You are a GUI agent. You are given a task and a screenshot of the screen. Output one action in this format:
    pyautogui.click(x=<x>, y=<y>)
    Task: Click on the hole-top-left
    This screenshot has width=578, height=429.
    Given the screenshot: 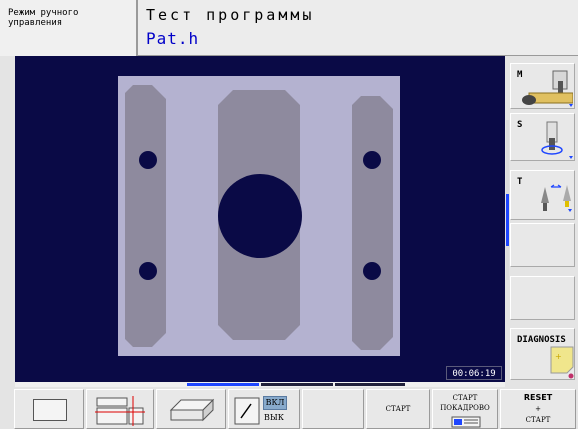 What is the action you would take?
    pyautogui.click(x=148, y=160)
    